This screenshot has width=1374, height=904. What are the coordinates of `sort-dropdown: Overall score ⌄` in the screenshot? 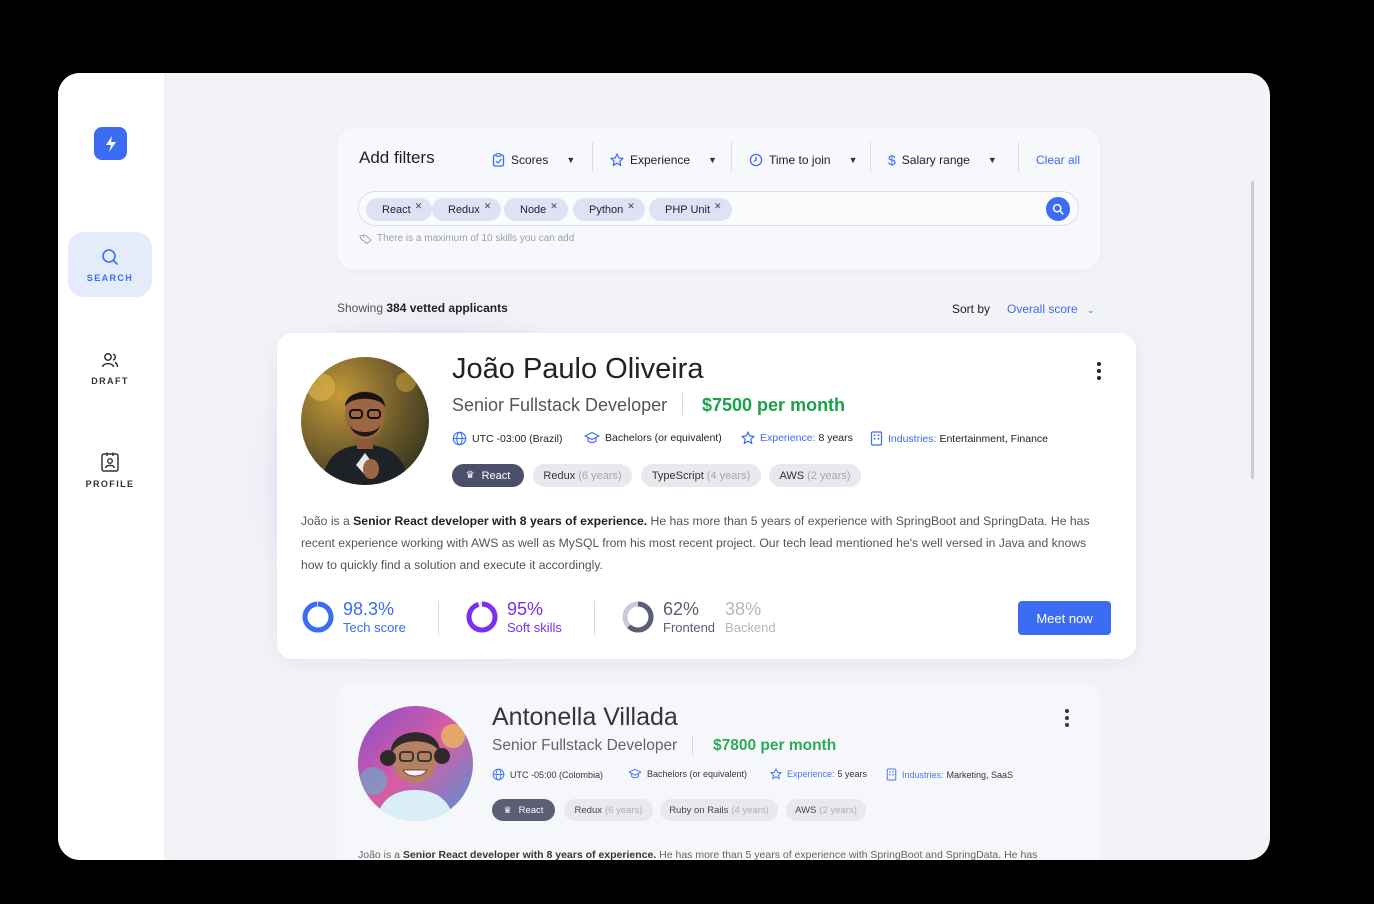 It's located at (1051, 309).